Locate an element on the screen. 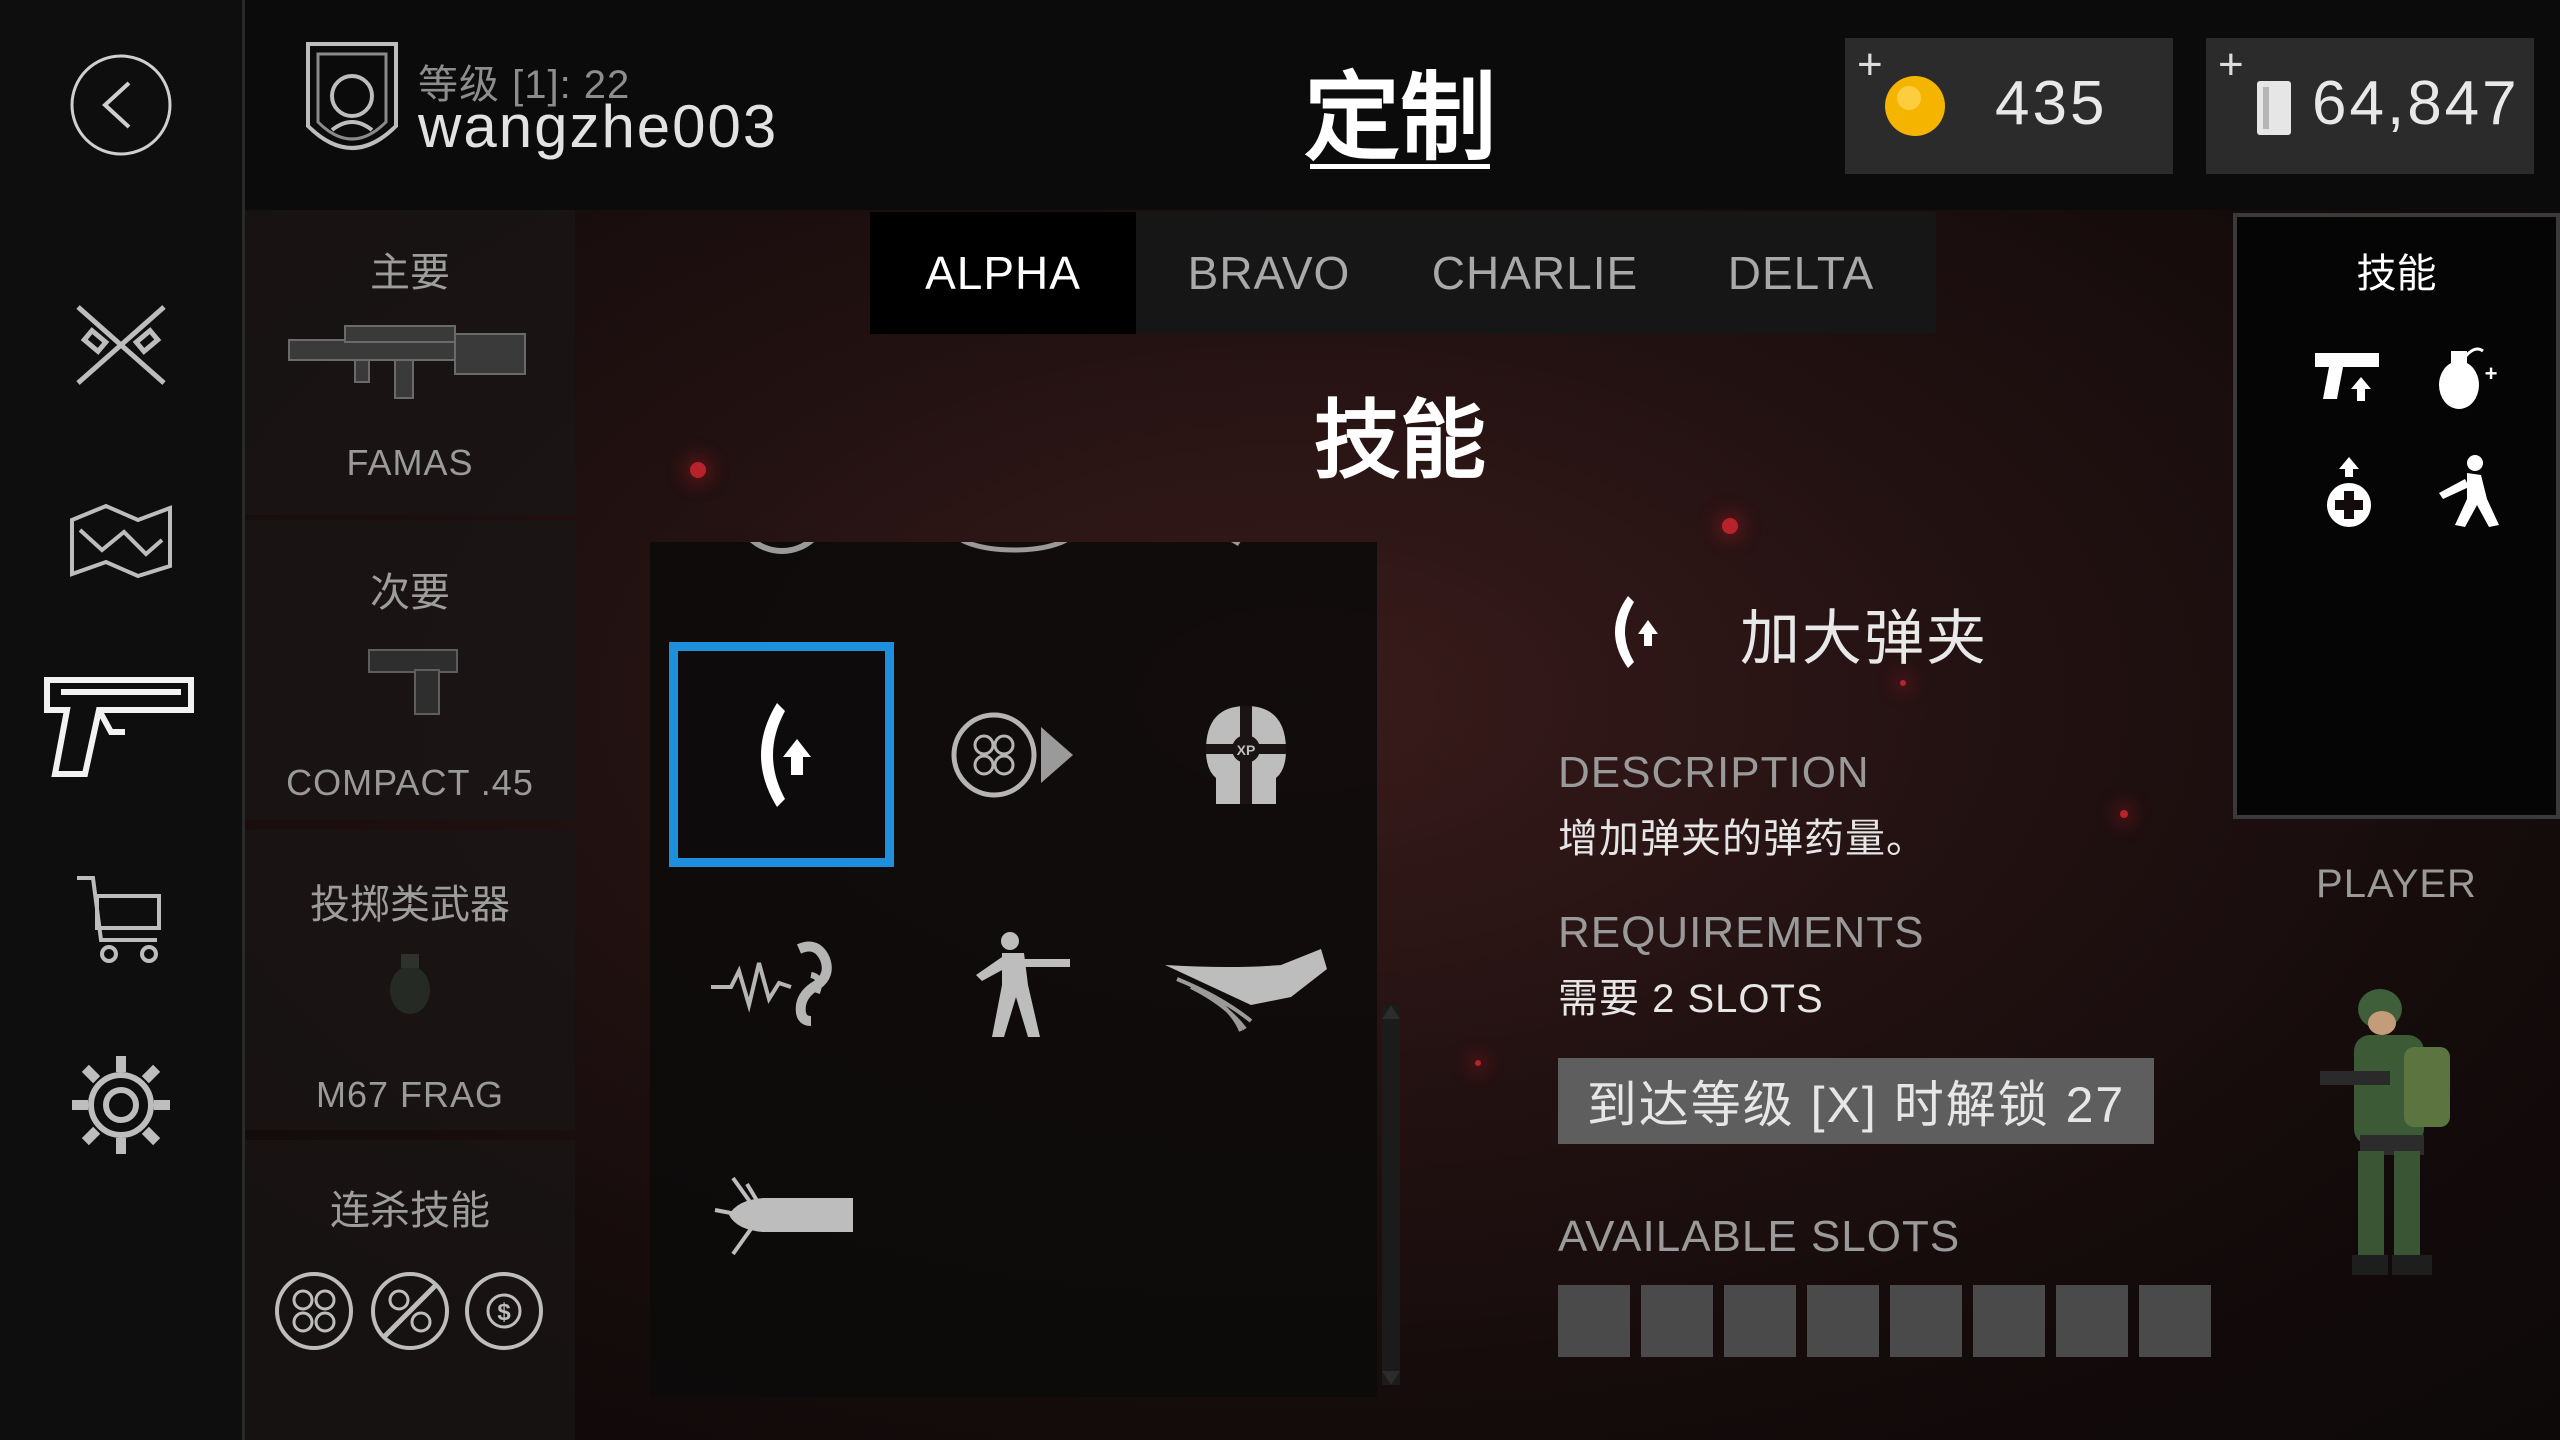  bullet-icon is located at coordinates (783, 1215).